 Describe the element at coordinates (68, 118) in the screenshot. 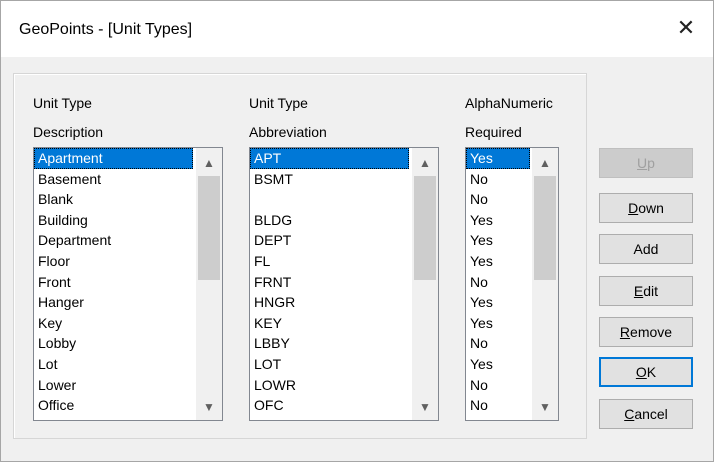

I see `description-header: Unit Type Description` at that location.